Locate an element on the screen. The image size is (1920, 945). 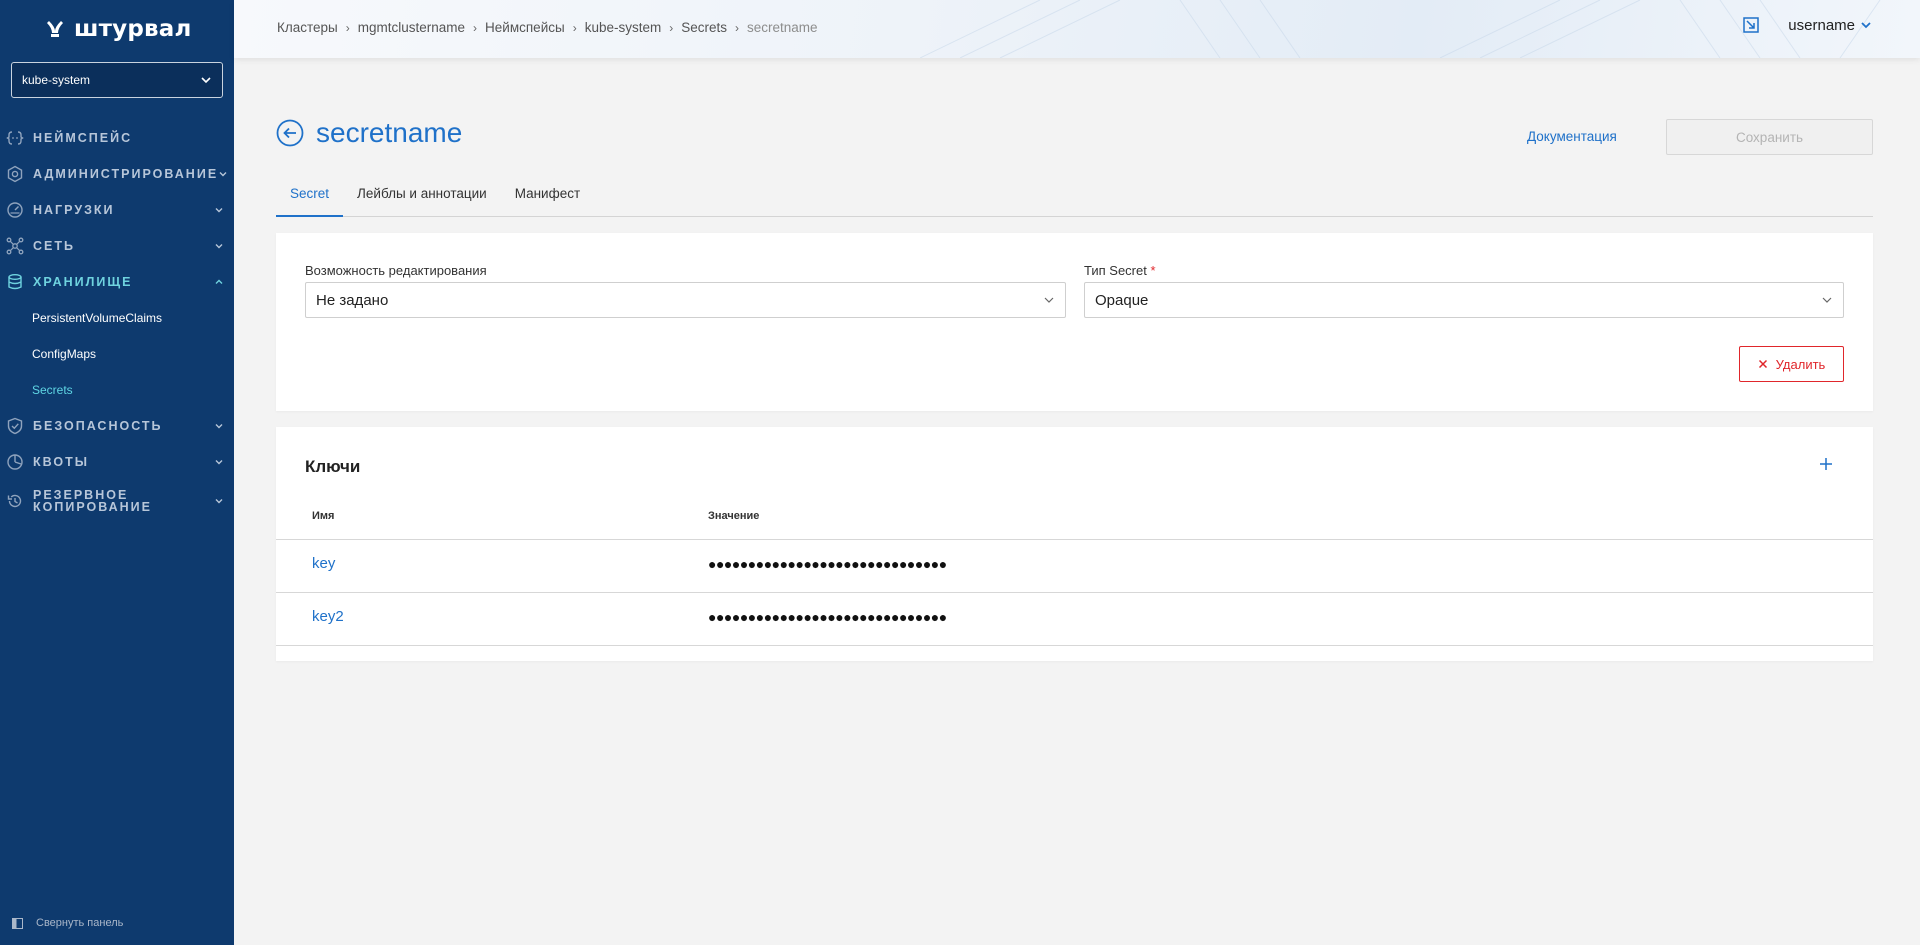
editability-label: Возможность редактирования is located at coordinates (396, 270).